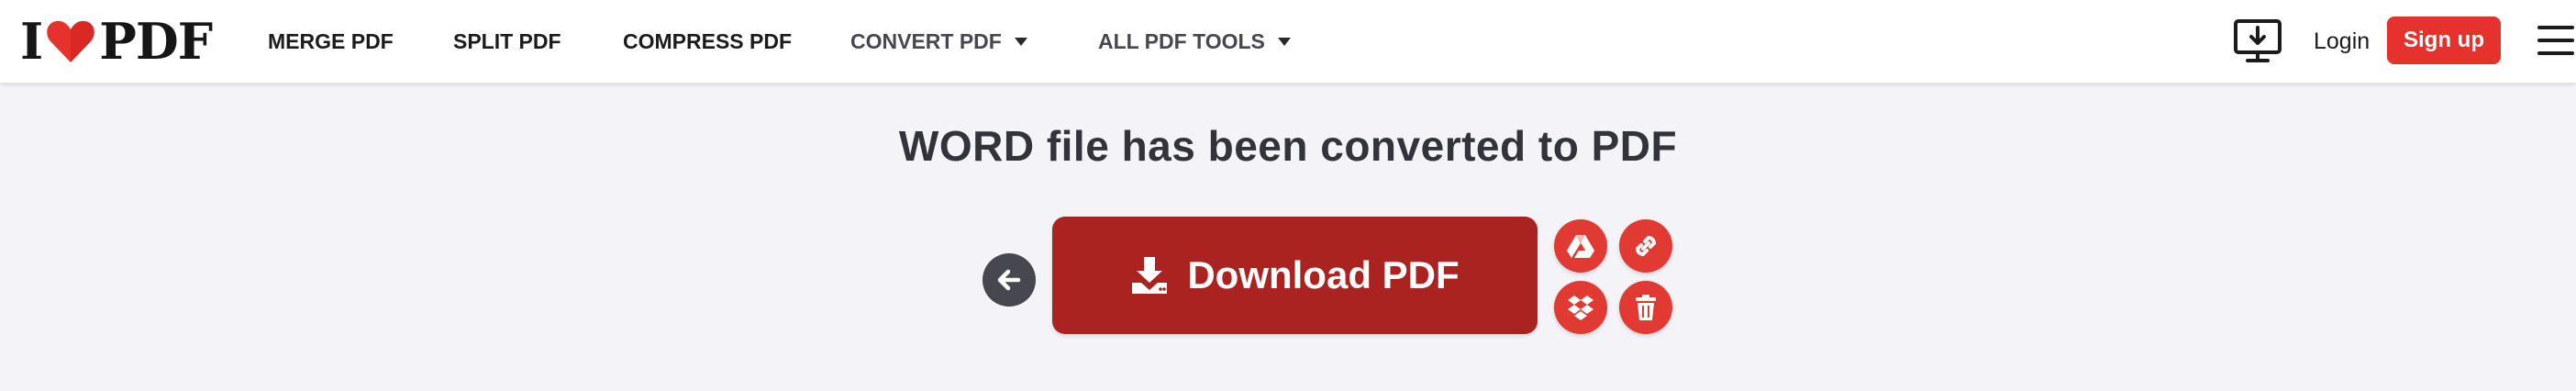  I want to click on heart-icon, so click(71, 41).